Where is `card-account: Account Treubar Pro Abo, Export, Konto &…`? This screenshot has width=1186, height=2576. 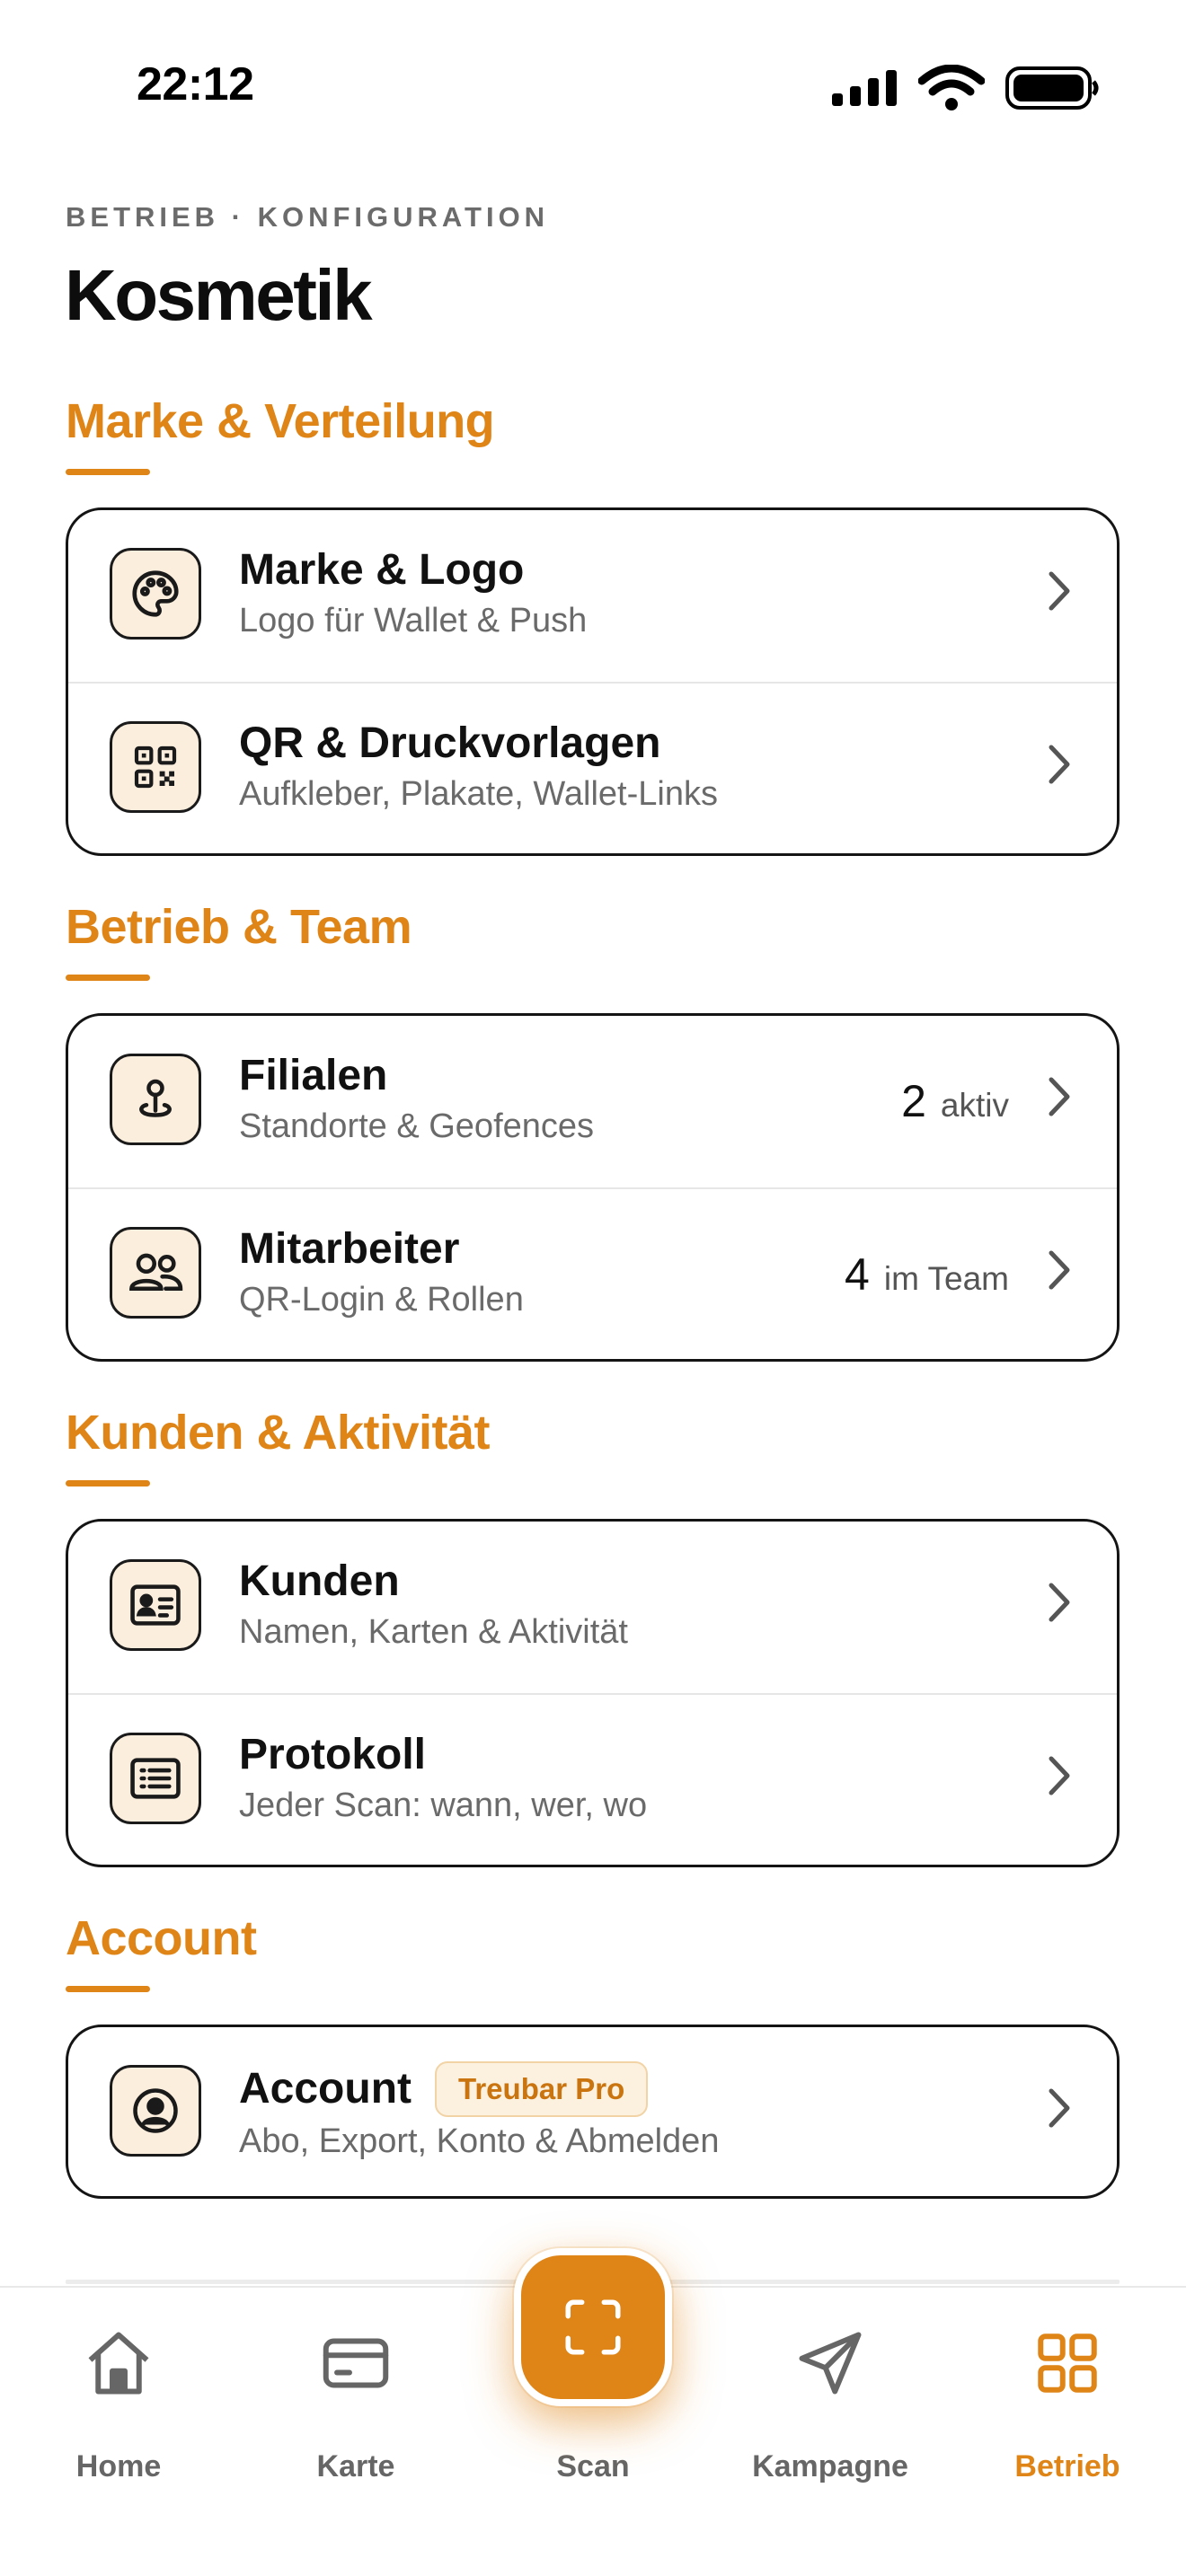
card-account: Account Treubar Pro Abo, Export, Konto &… is located at coordinates (593, 2112).